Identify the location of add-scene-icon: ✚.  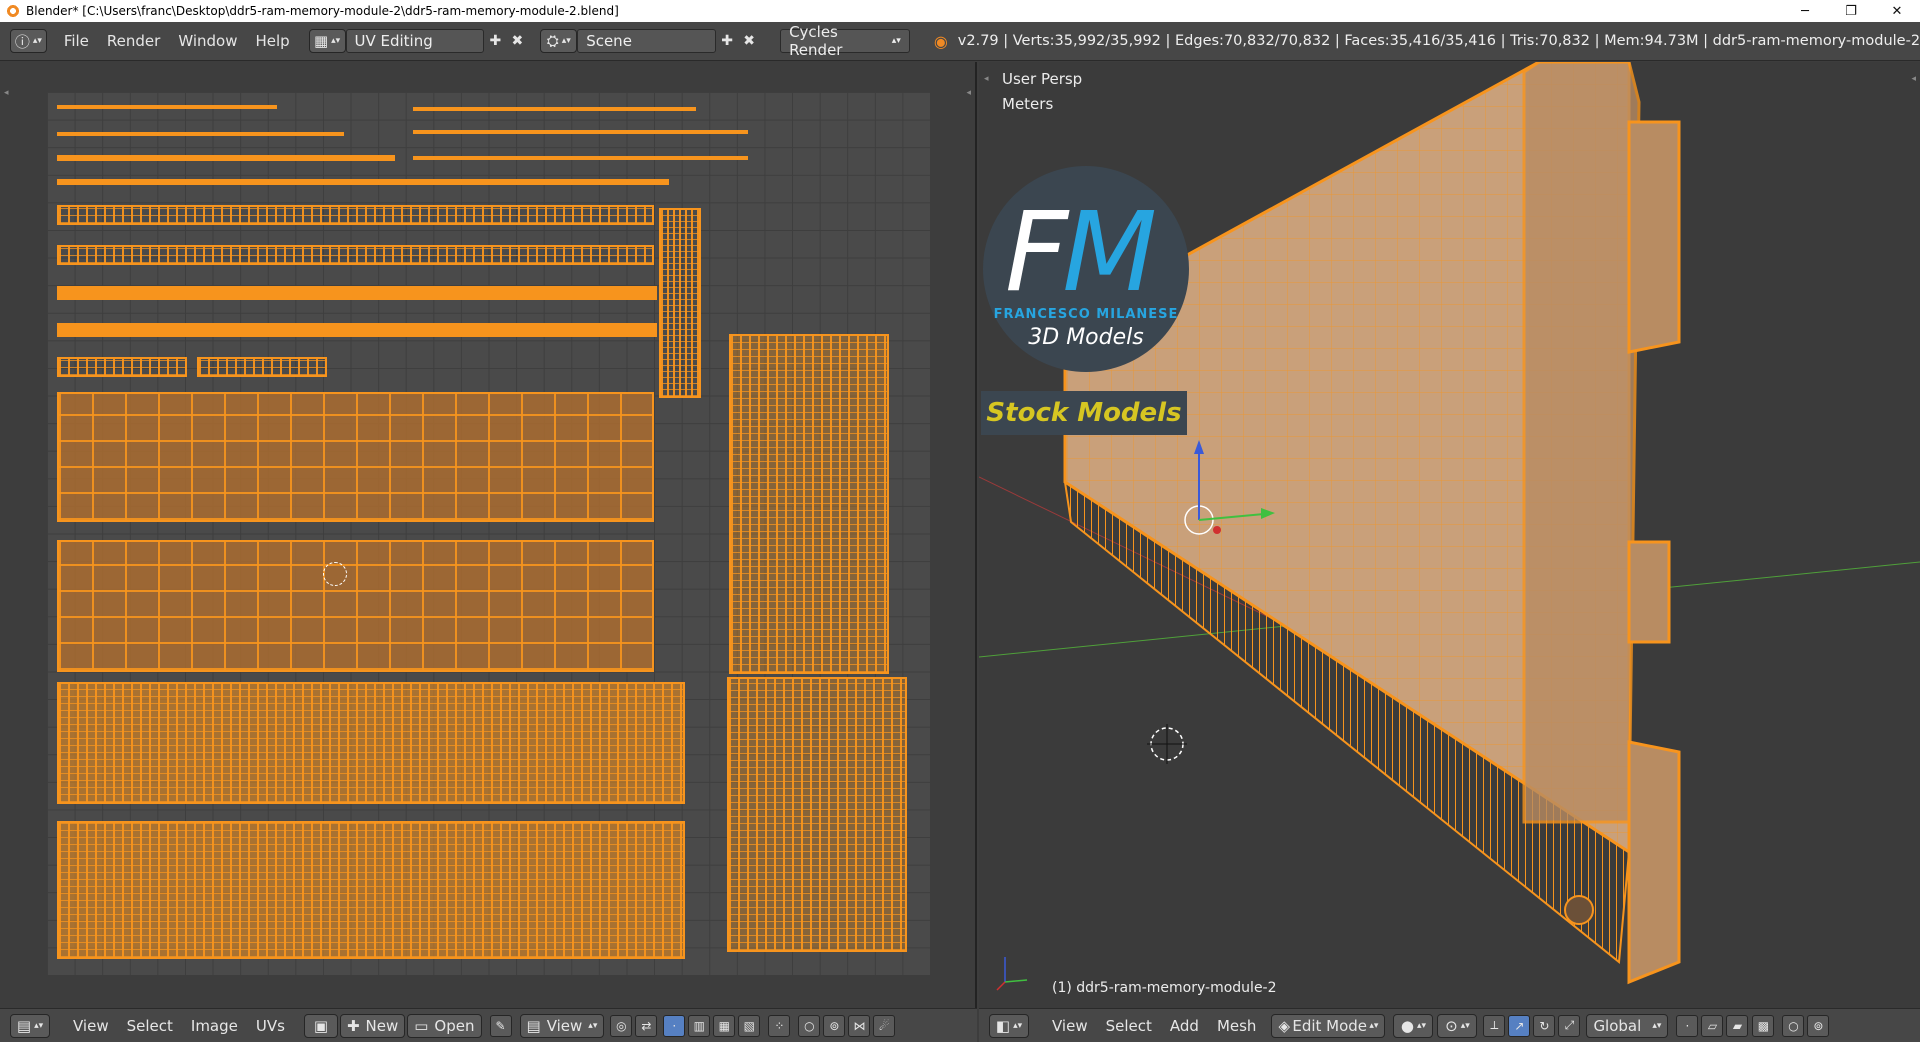
(727, 41).